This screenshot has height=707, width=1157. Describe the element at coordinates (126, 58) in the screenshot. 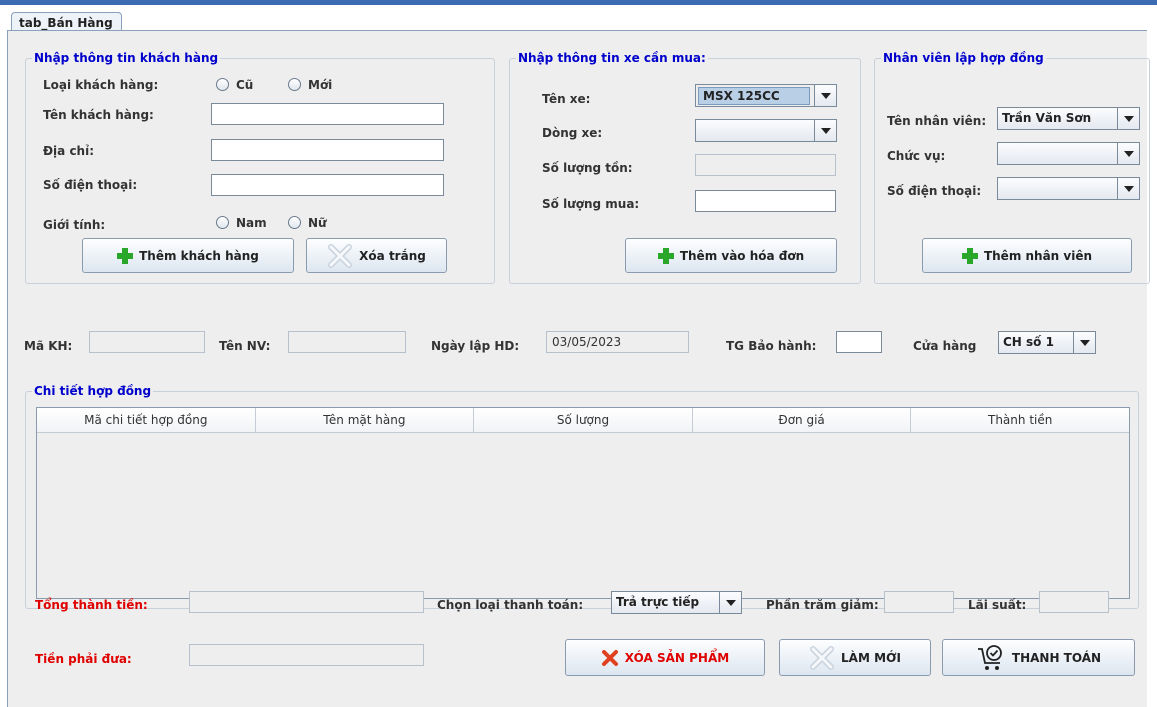

I see `customer-group-title: Nhập thông tin khách hàng` at that location.